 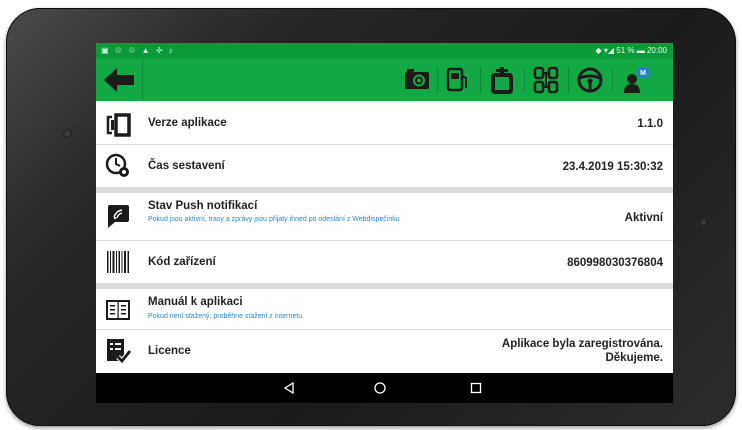 What do you see at coordinates (380, 388) in the screenshot?
I see `nav-home-icon` at bounding box center [380, 388].